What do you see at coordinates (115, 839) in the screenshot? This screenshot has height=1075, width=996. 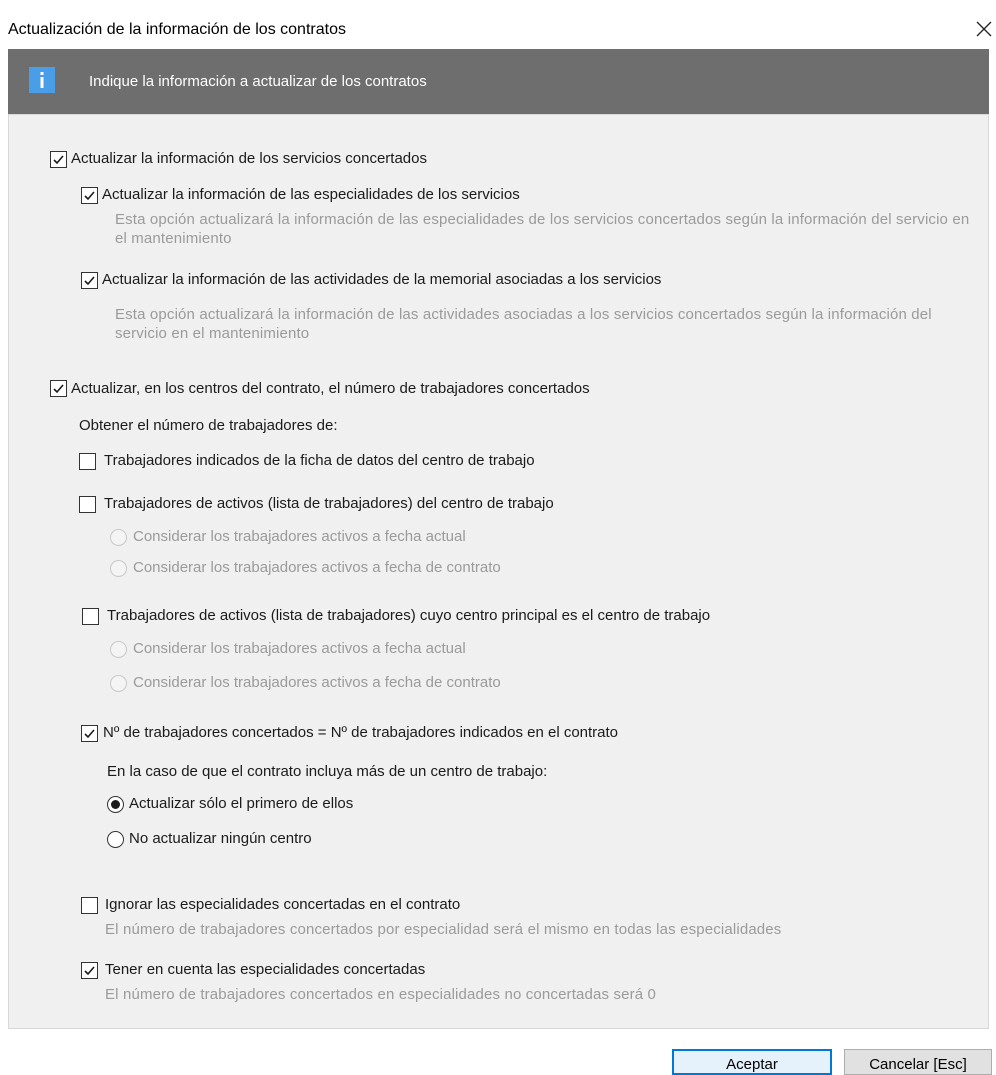 I see `update-none-radio` at bounding box center [115, 839].